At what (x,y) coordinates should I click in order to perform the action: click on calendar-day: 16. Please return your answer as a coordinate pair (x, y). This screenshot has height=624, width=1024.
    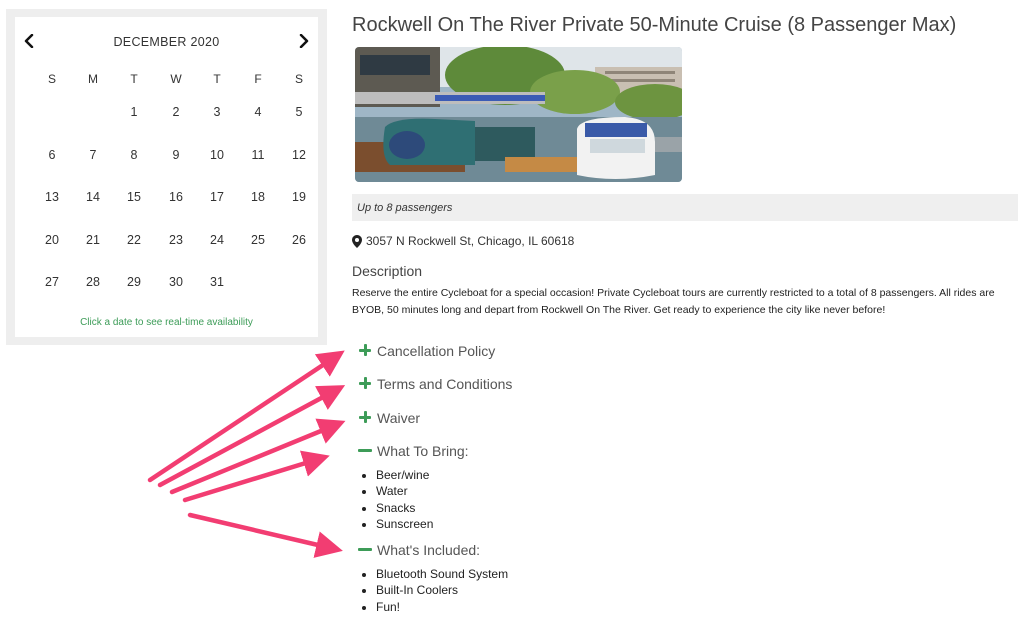
    Looking at the image, I should click on (176, 197).